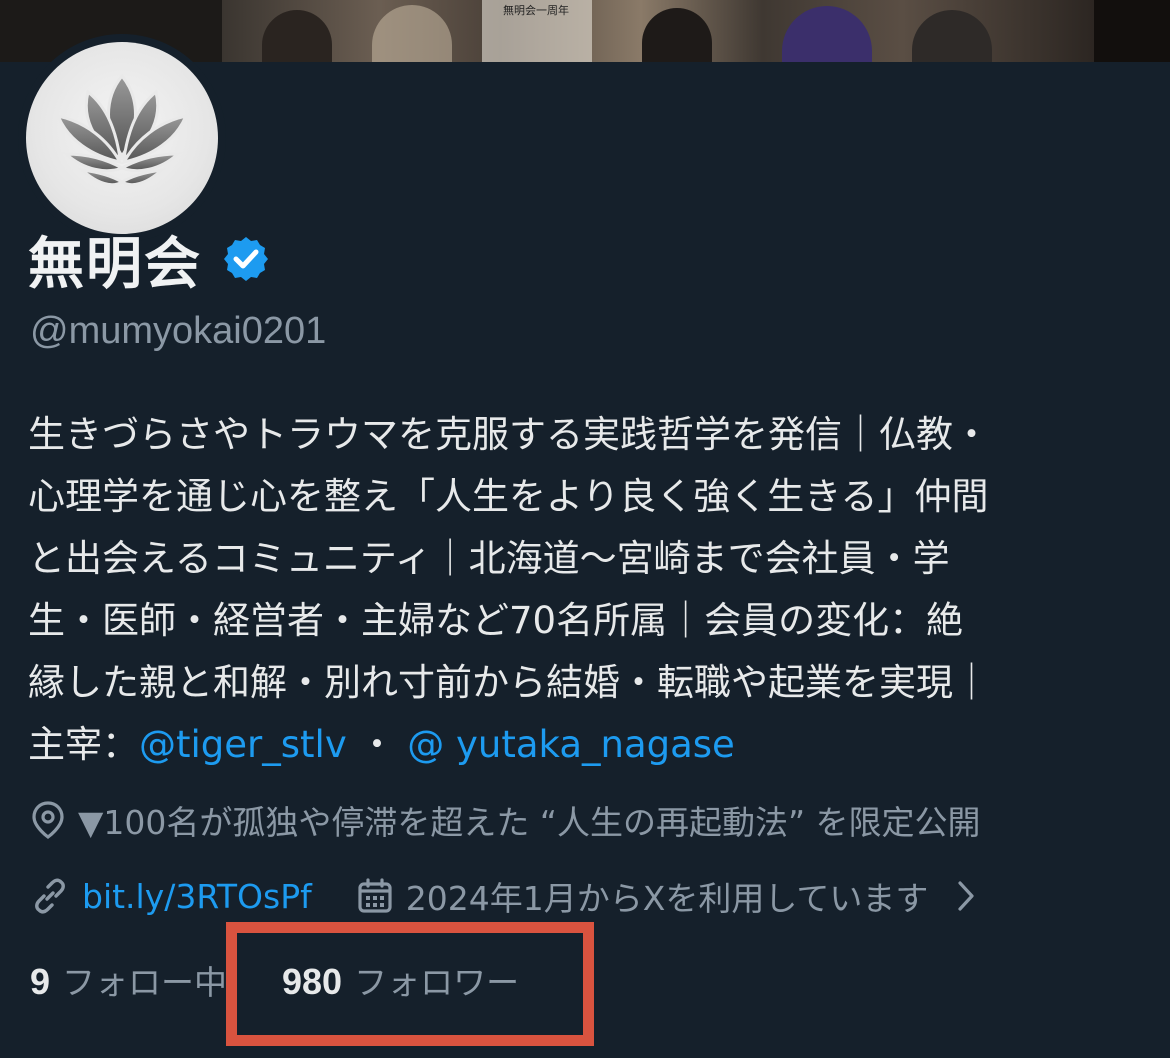  What do you see at coordinates (966, 896) in the screenshot?
I see `chevron-right-icon` at bounding box center [966, 896].